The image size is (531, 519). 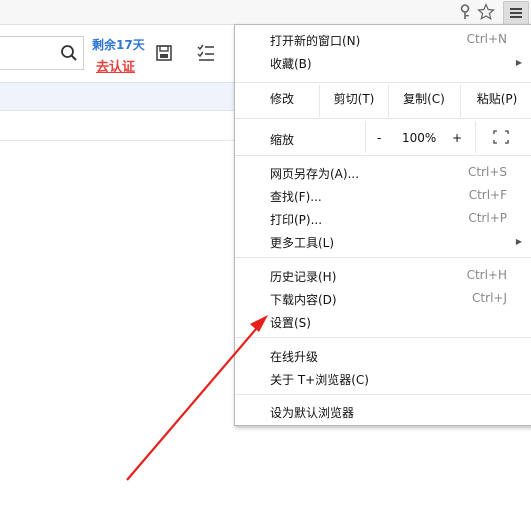 I want to click on annotation-arrow-icon, so click(x=197, y=398).